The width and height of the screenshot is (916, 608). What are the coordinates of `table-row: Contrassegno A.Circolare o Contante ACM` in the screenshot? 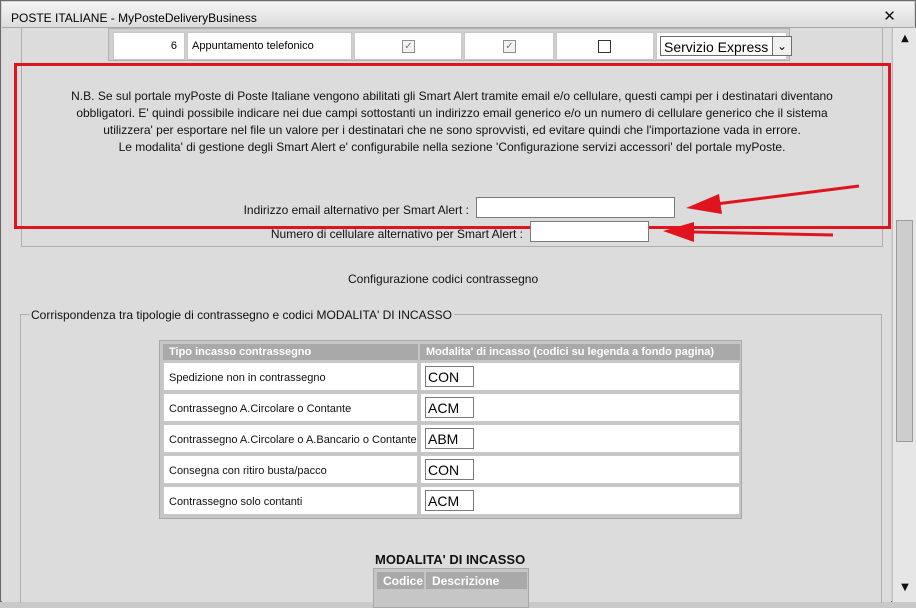 It's located at (451, 407).